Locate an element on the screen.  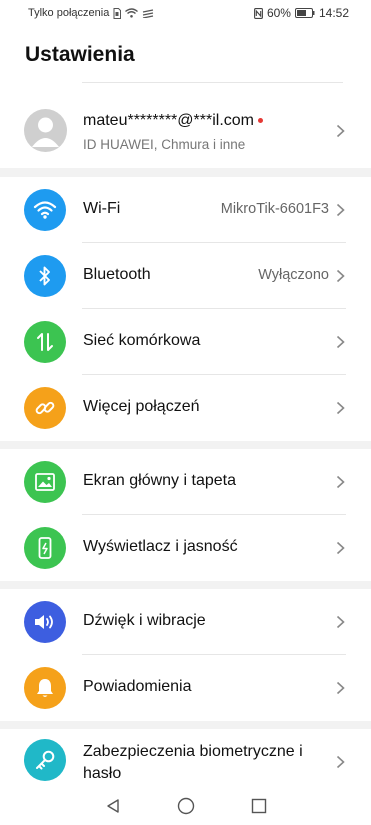
back-button is located at coordinates (113, 806).